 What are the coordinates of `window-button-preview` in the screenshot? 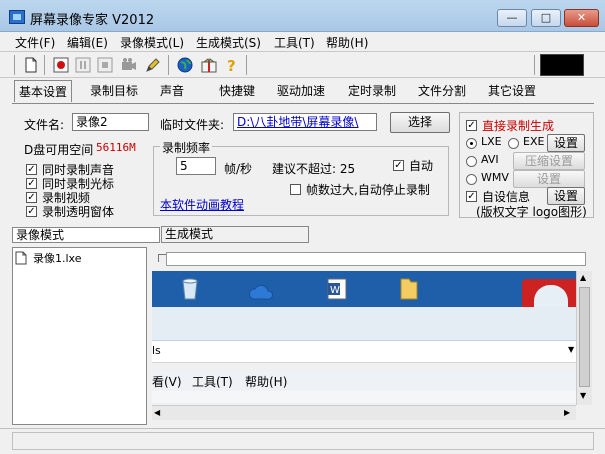 It's located at (551, 296).